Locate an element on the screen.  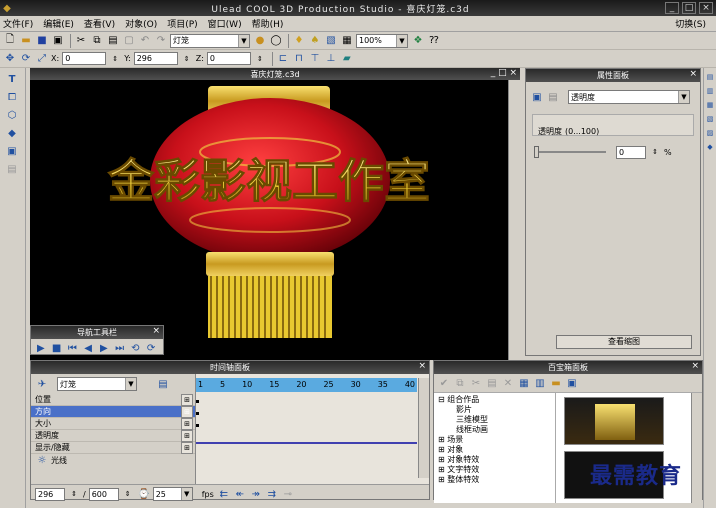
frame-spin-icon: ⇕ is located at coordinates (74, 494).